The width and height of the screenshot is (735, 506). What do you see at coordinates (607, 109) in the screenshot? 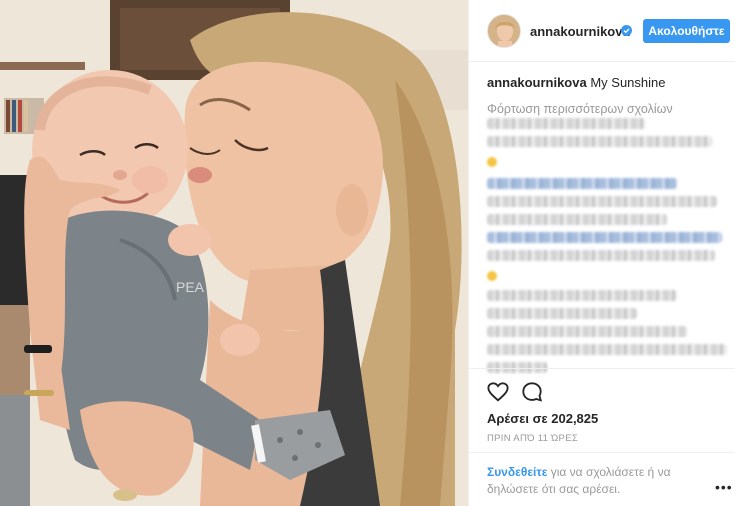
I see `load-more-comments-link: Φόρτωση περισσότερων σχολίων` at bounding box center [607, 109].